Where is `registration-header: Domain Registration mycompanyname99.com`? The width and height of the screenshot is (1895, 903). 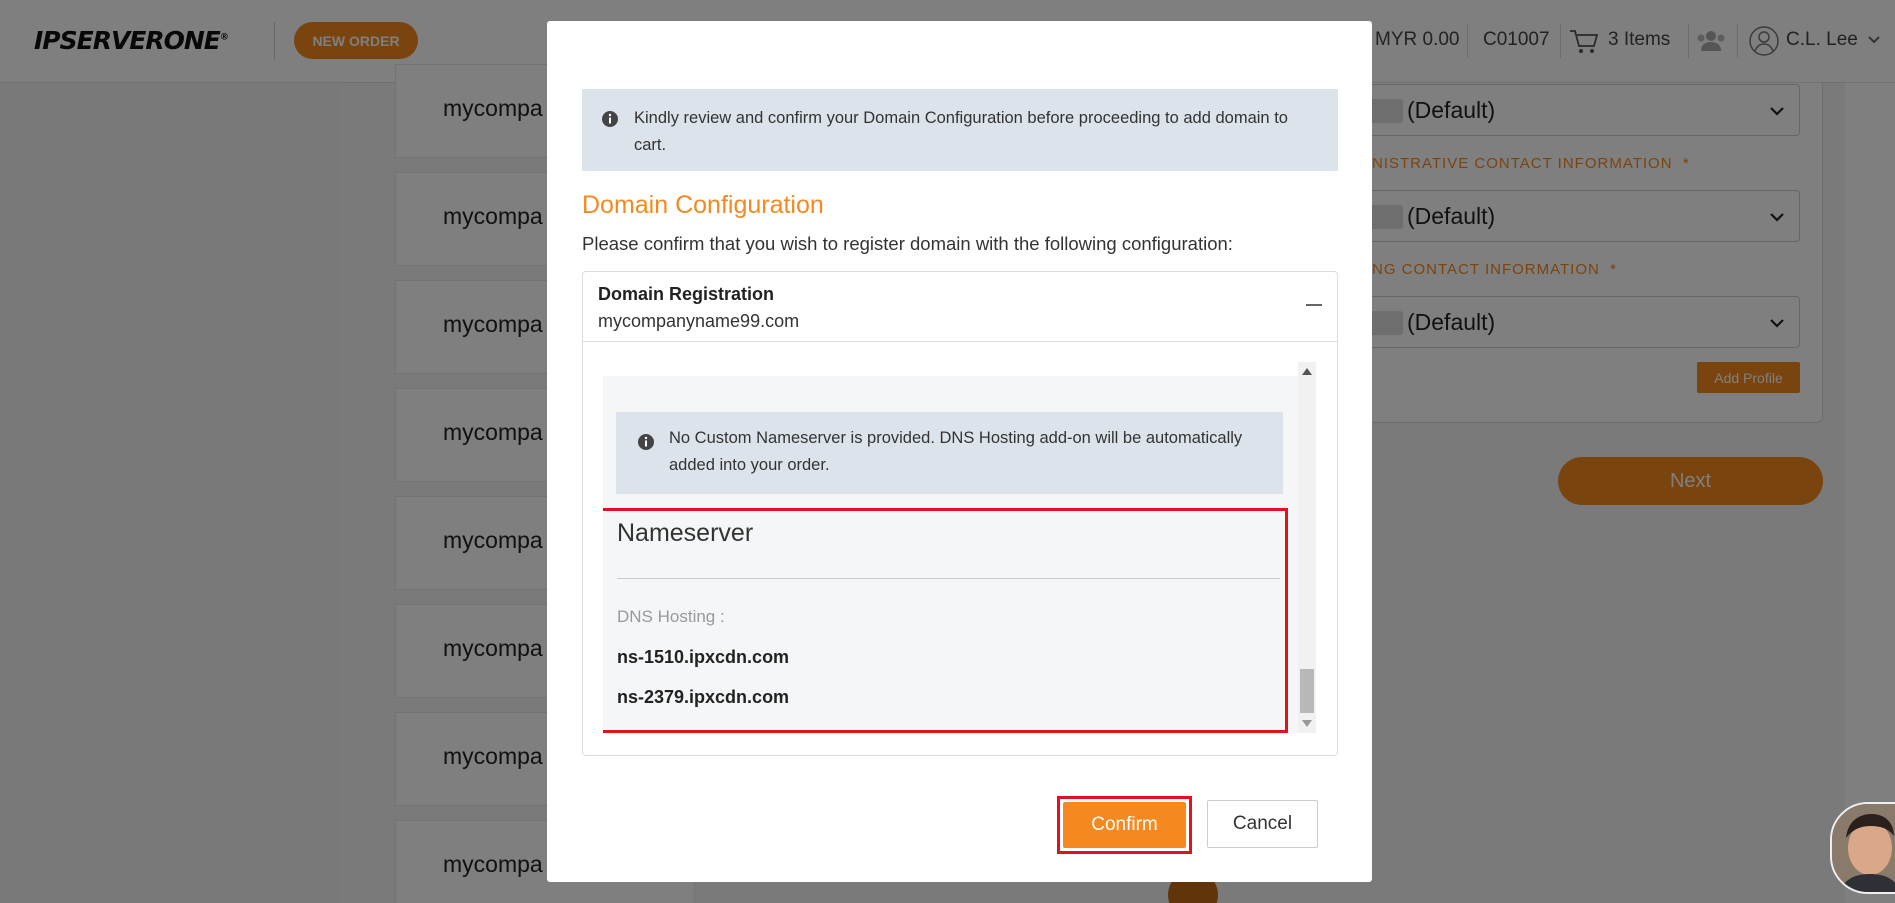 registration-header: Domain Registration mycompanyname99.com is located at coordinates (960, 307).